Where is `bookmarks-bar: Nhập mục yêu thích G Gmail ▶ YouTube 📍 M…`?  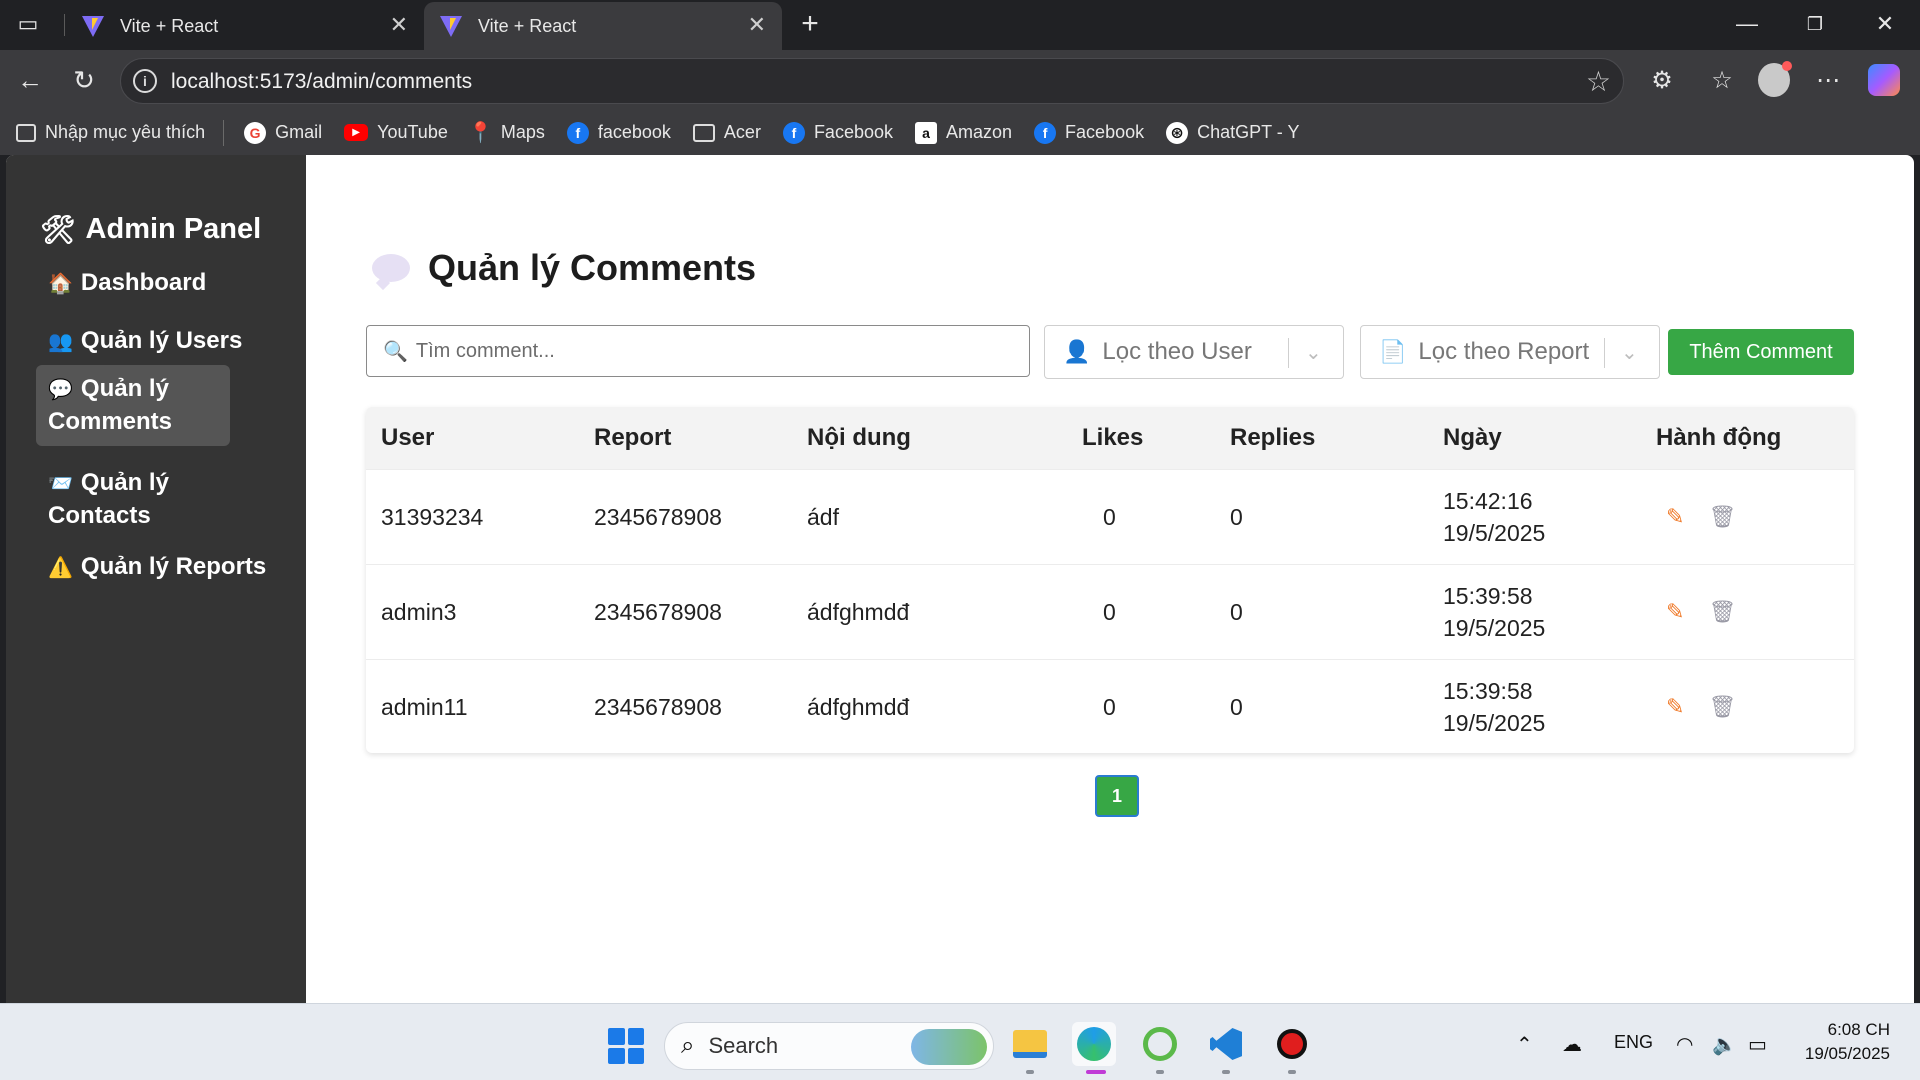 bookmarks-bar: Nhập mục yêu thích G Gmail ▶ YouTube 📍 M… is located at coordinates (960, 132).